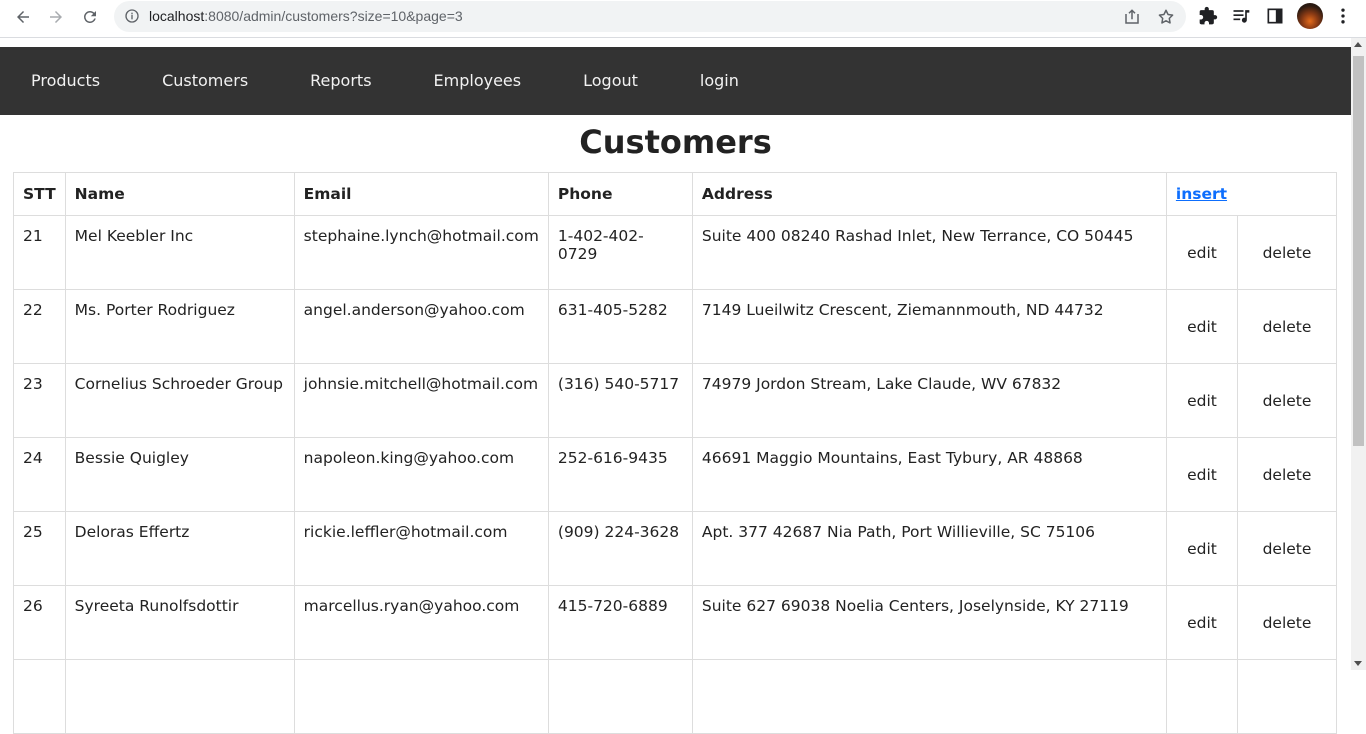 This screenshot has width=1366, height=734. Describe the element at coordinates (1343, 16) in the screenshot. I see `kebab-menu-icon` at that location.